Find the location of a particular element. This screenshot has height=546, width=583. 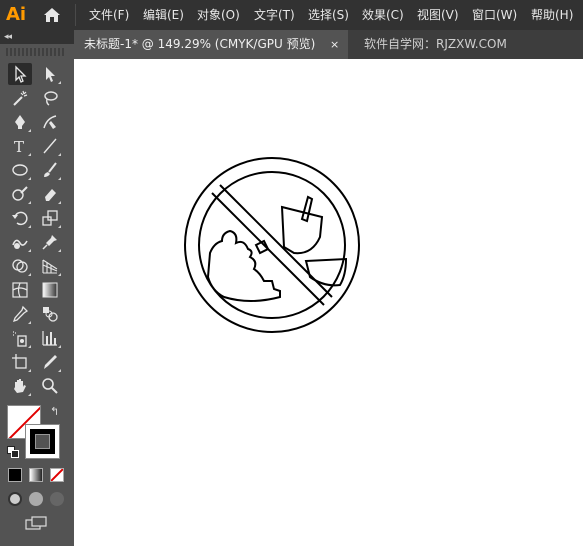

warp-tool-icon is located at coordinates (20, 244).